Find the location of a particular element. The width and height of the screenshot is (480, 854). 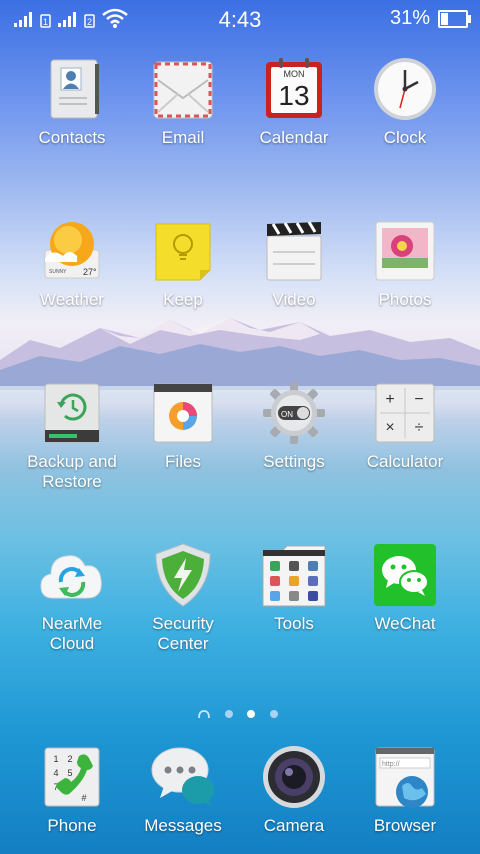

app-label: Phone is located at coordinates (72, 825).